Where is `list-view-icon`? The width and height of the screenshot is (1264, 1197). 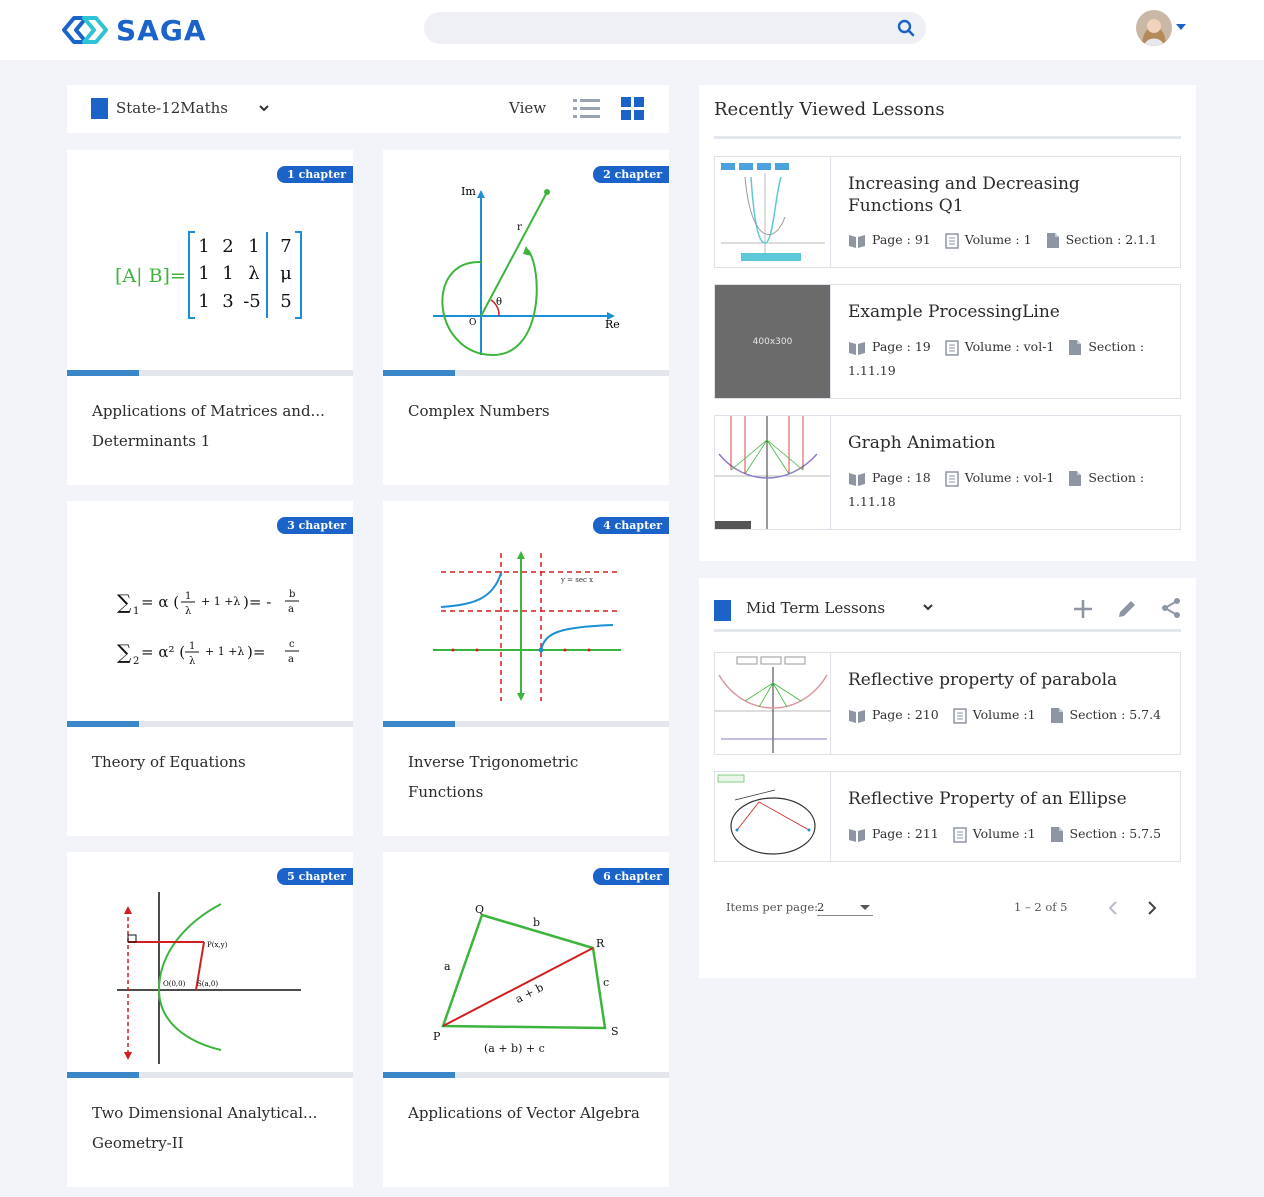
list-view-icon is located at coordinates (586, 109).